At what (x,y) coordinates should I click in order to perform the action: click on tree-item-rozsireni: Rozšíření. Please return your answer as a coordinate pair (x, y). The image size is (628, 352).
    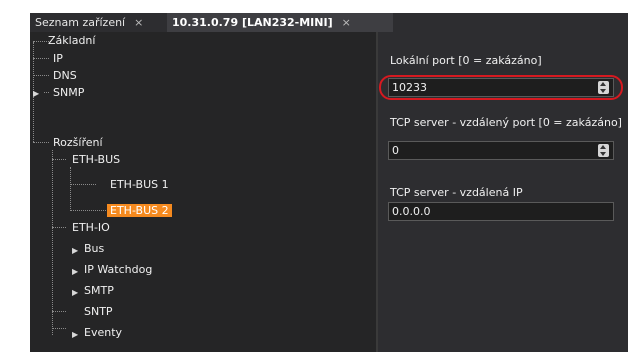
    Looking at the image, I should click on (78, 142).